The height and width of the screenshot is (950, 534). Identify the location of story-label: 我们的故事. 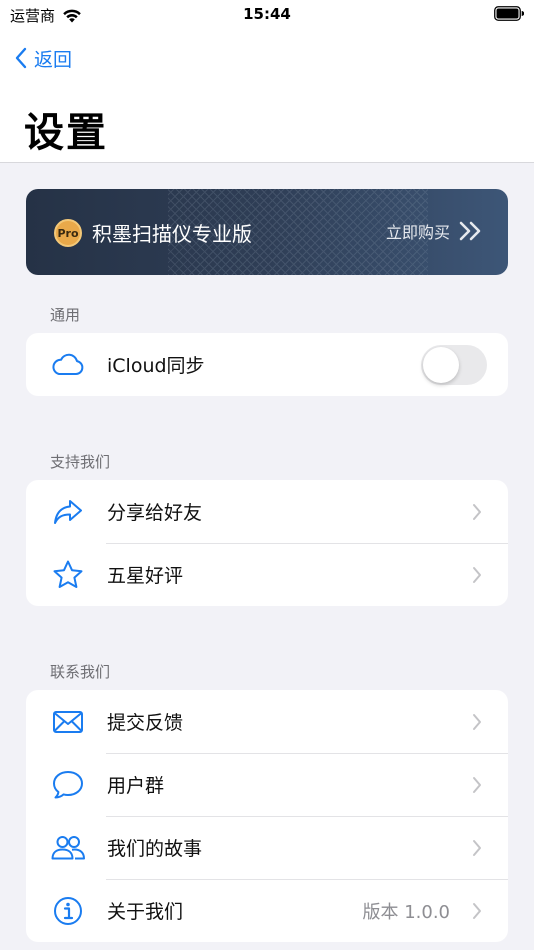
(155, 849).